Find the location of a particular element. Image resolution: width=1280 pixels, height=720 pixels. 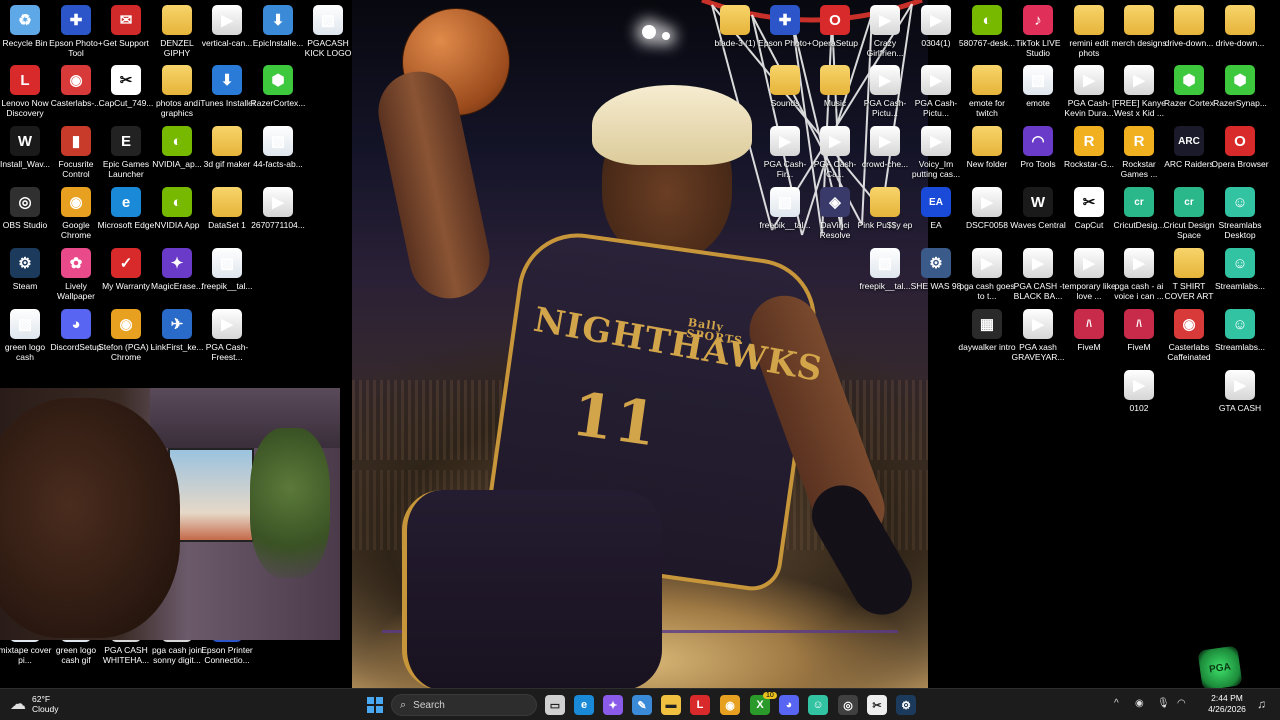

wifi-icon: ◠ is located at coordinates (1181, 703).